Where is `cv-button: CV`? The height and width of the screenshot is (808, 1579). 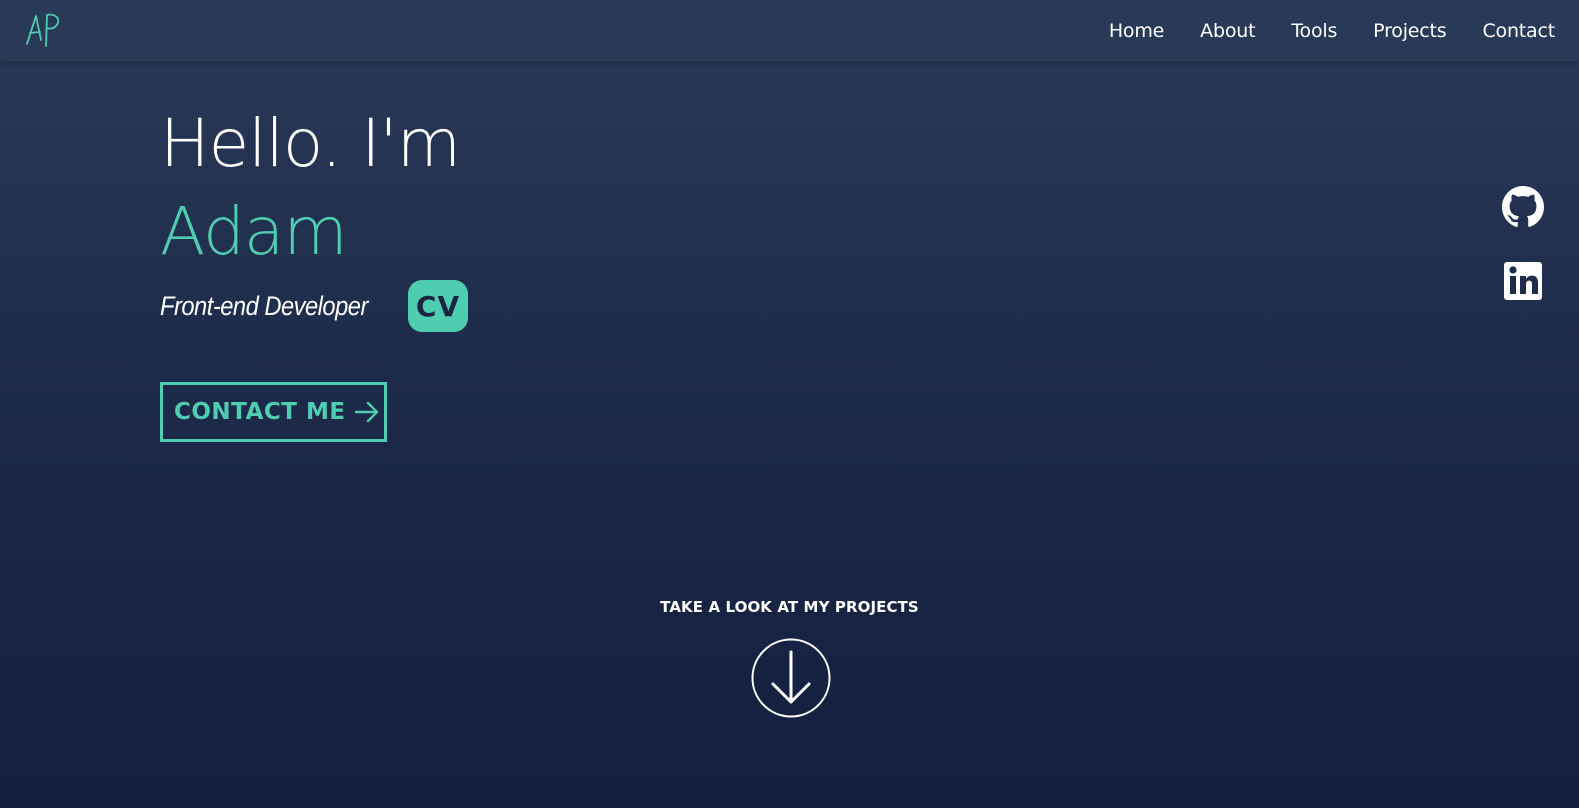
cv-button: CV is located at coordinates (438, 306).